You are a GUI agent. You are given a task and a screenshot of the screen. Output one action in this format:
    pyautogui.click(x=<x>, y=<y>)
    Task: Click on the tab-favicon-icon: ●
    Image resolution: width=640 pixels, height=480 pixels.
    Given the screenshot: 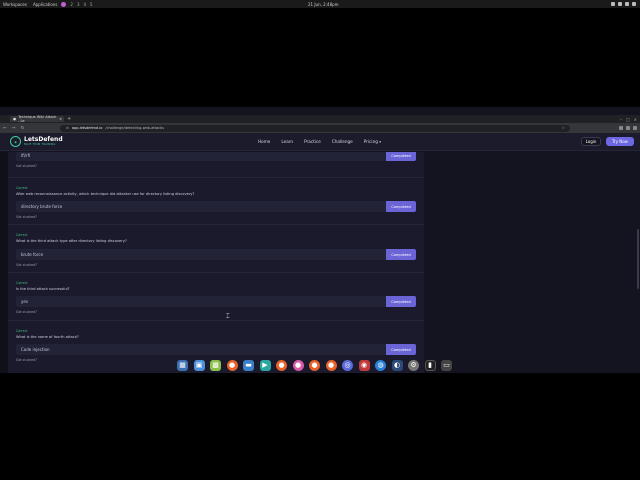 What is the action you would take?
    pyautogui.click(x=15, y=119)
    